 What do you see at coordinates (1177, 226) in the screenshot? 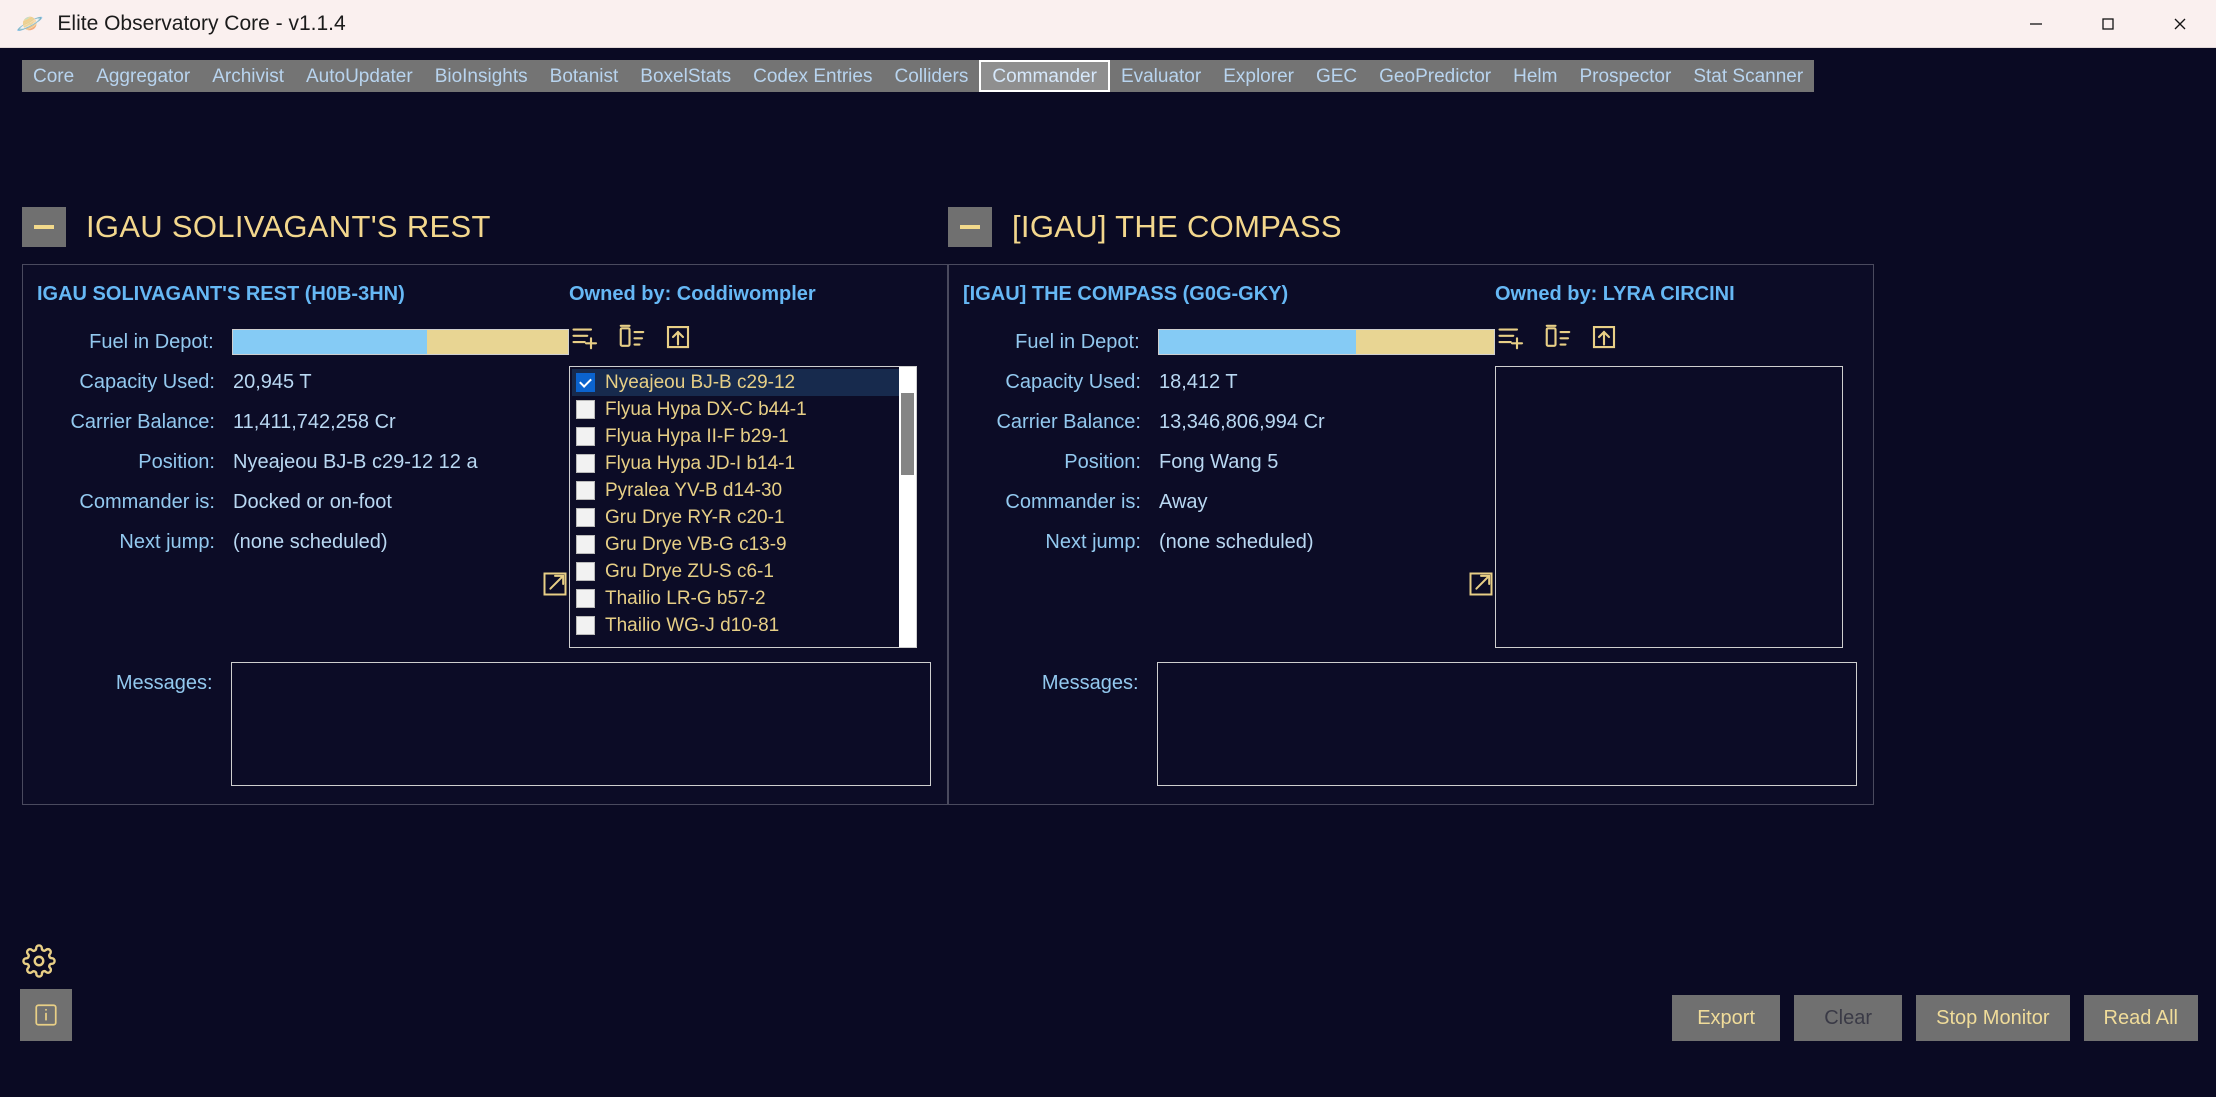
I see `panel-title: [IGAU] THE COMPASS` at bounding box center [1177, 226].